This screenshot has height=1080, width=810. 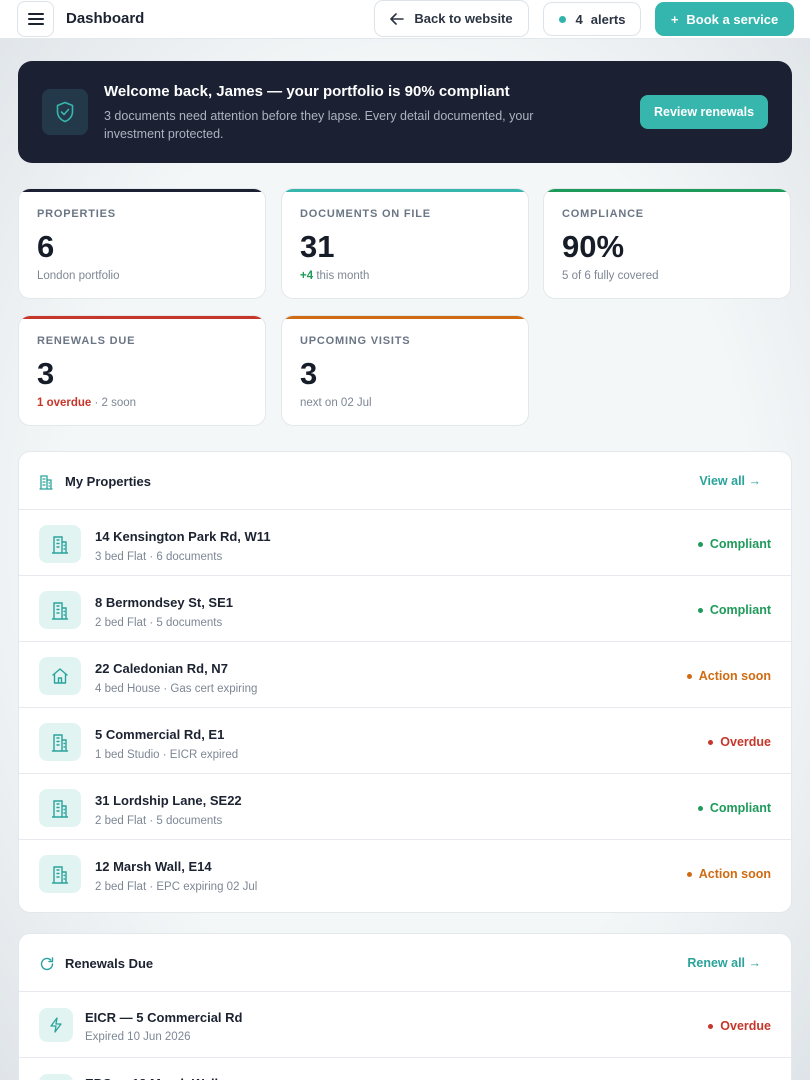 I want to click on status-badge: Action soon, so click(x=728, y=874).